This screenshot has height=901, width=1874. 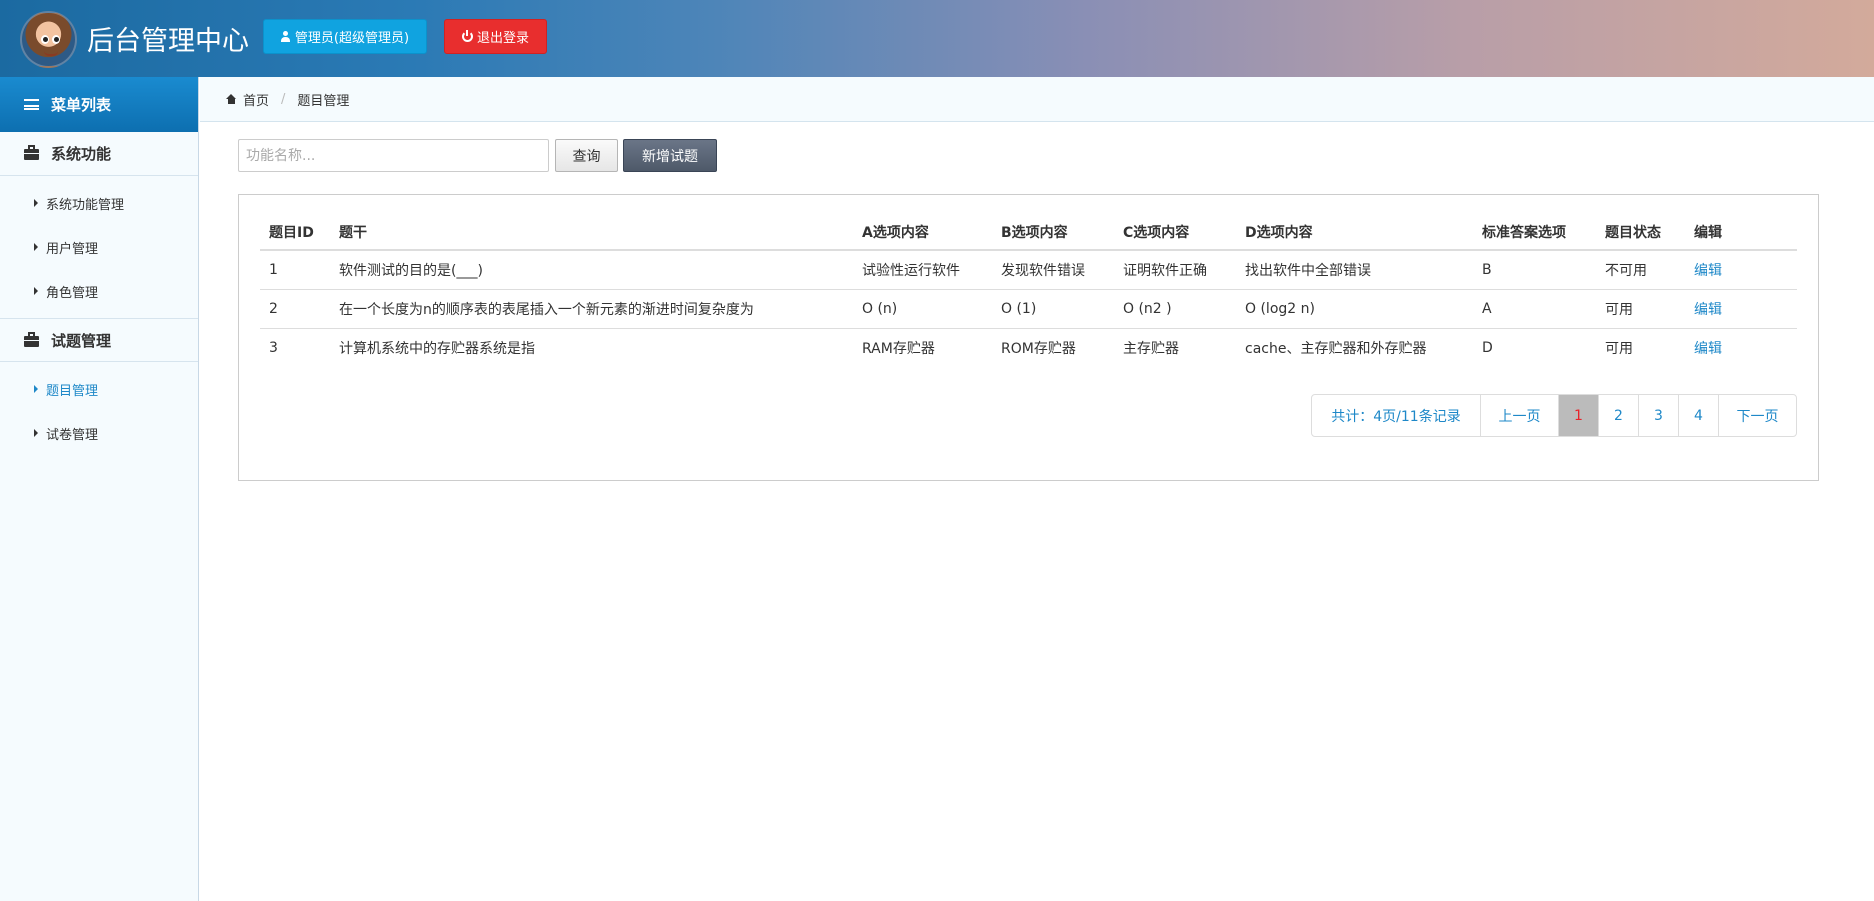 What do you see at coordinates (295, 309) in the screenshot?
I see `table-cell: 2` at bounding box center [295, 309].